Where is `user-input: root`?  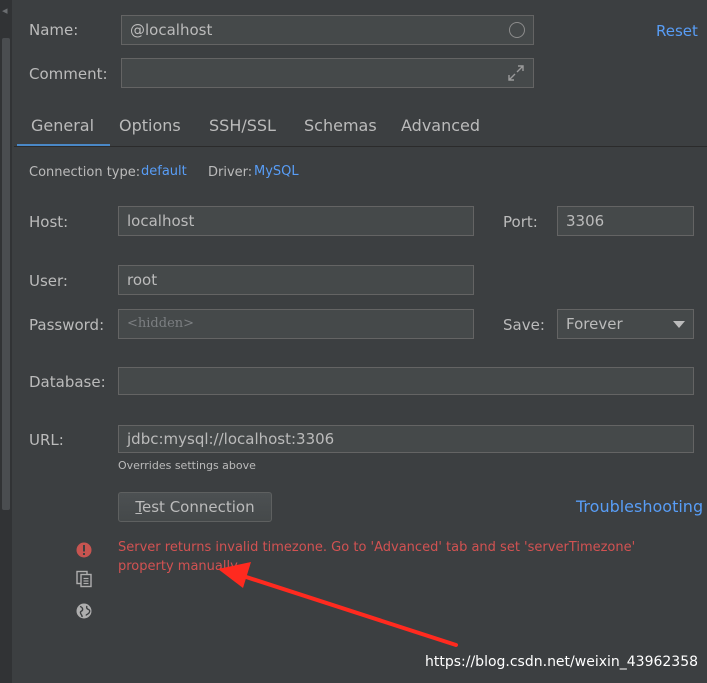
user-input: root is located at coordinates (296, 280).